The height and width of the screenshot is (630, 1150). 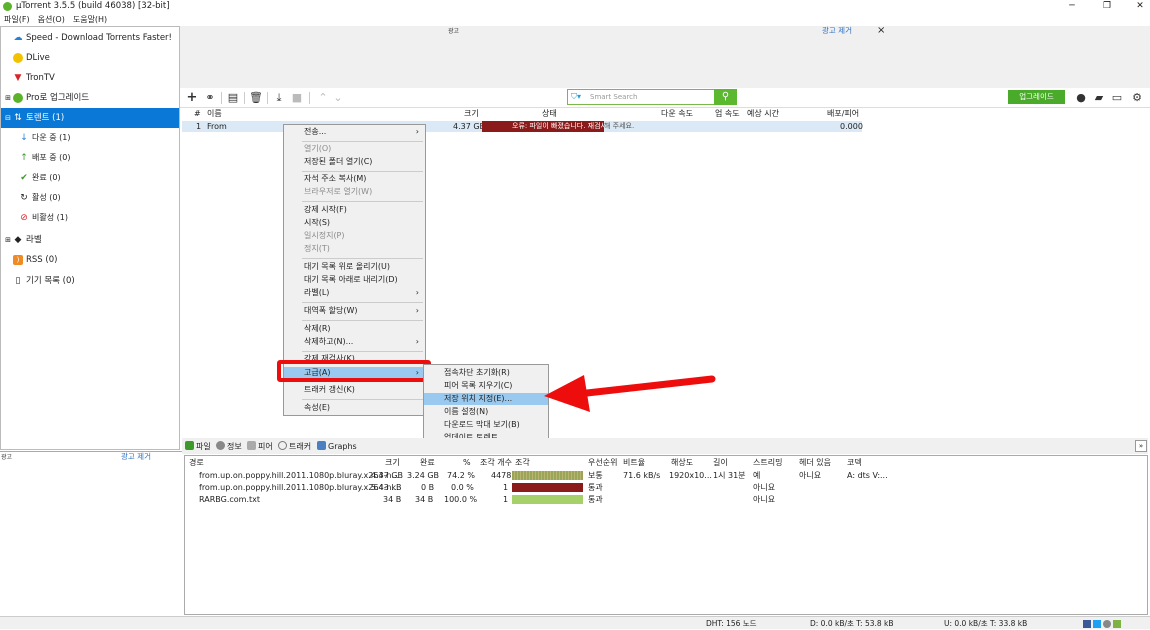 What do you see at coordinates (549, 114) in the screenshot?
I see `col-status: 상태` at bounding box center [549, 114].